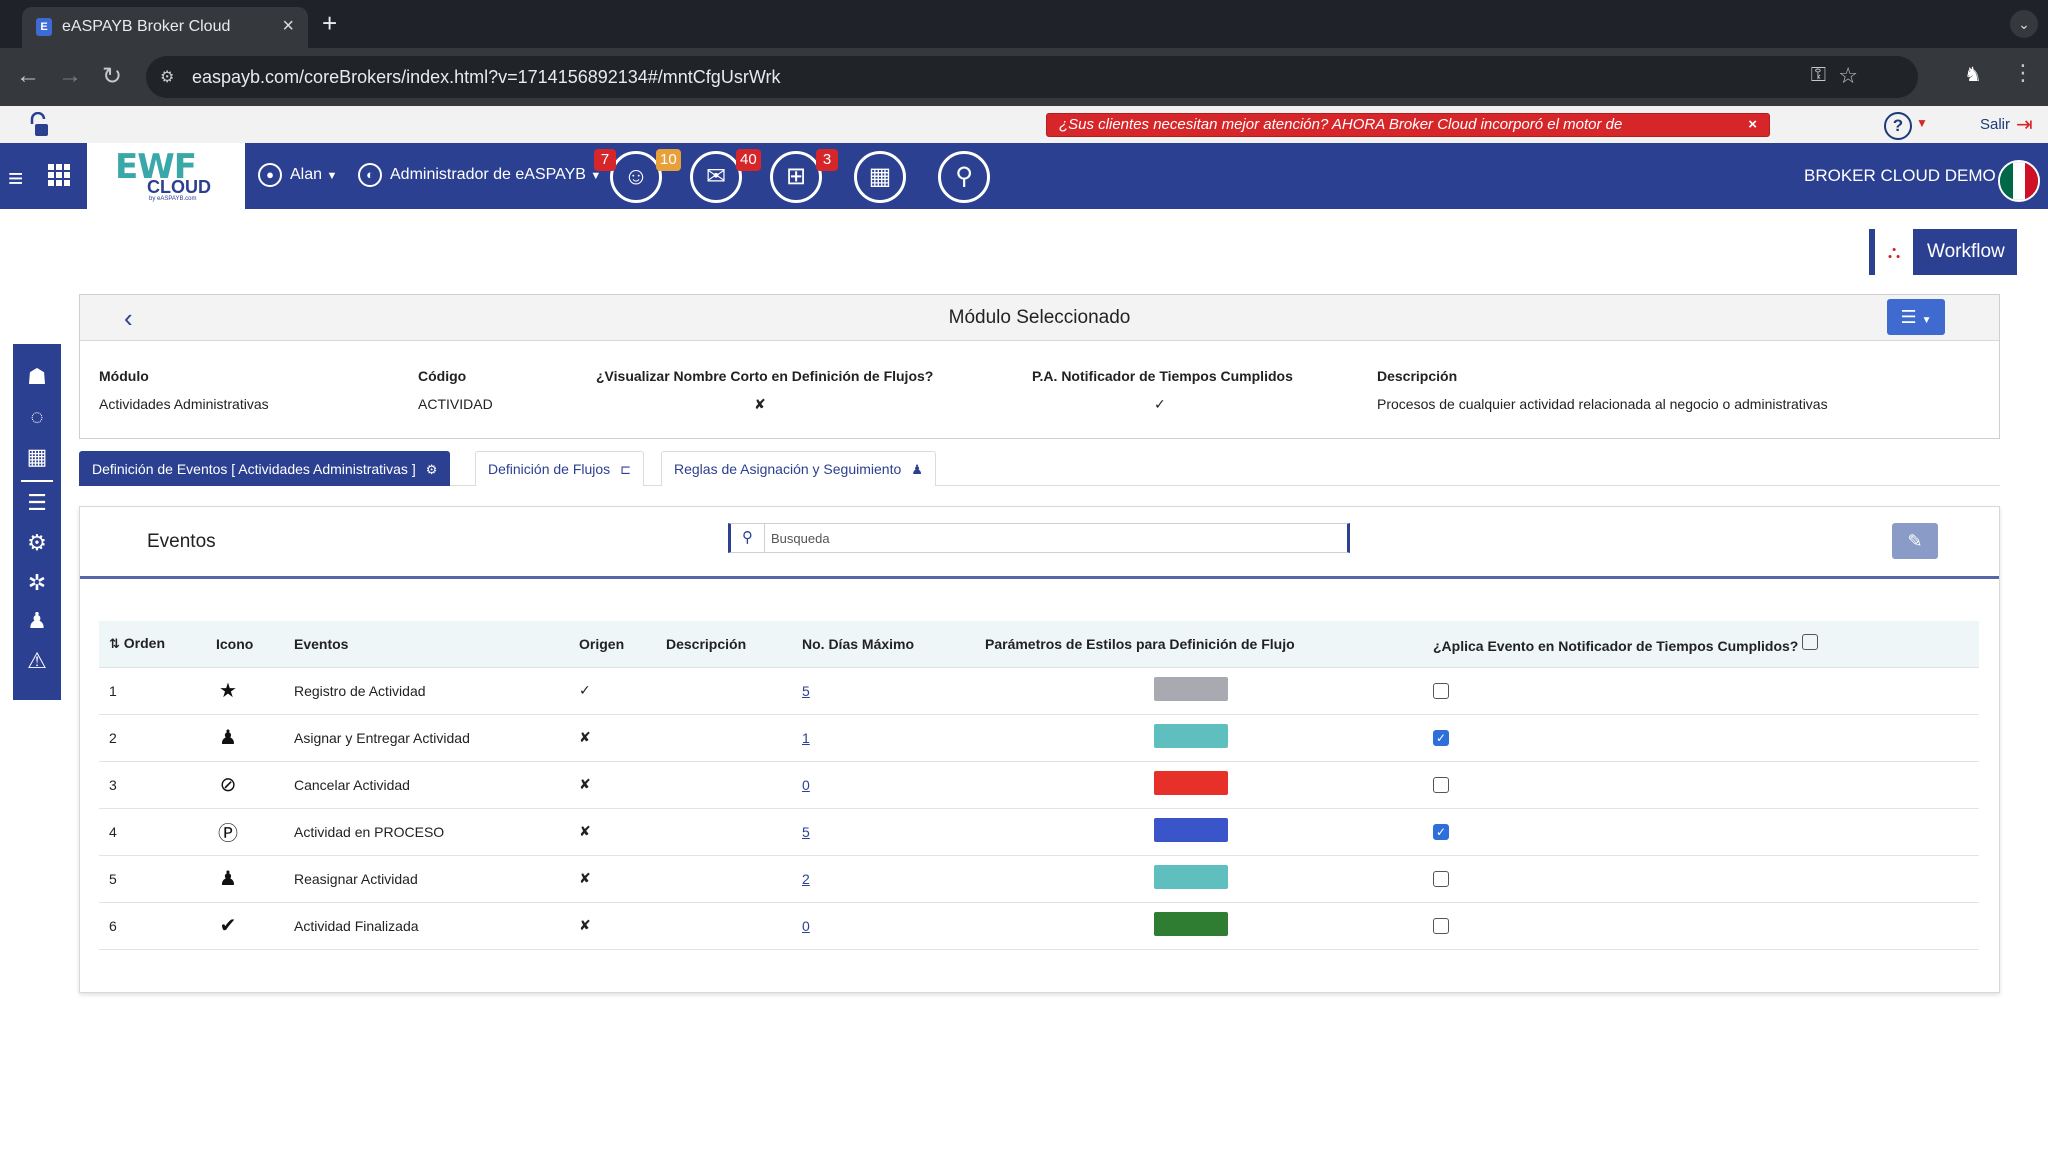 The height and width of the screenshot is (1152, 2048). What do you see at coordinates (167, 77) in the screenshot?
I see `site-settings-icon: ⚙` at bounding box center [167, 77].